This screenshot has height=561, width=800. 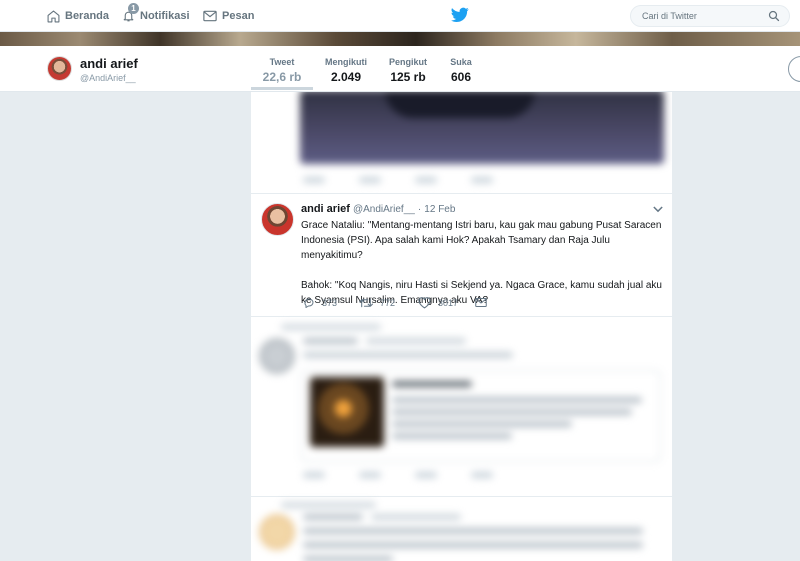 I want to click on nav-home: Beranda, so click(x=78, y=16).